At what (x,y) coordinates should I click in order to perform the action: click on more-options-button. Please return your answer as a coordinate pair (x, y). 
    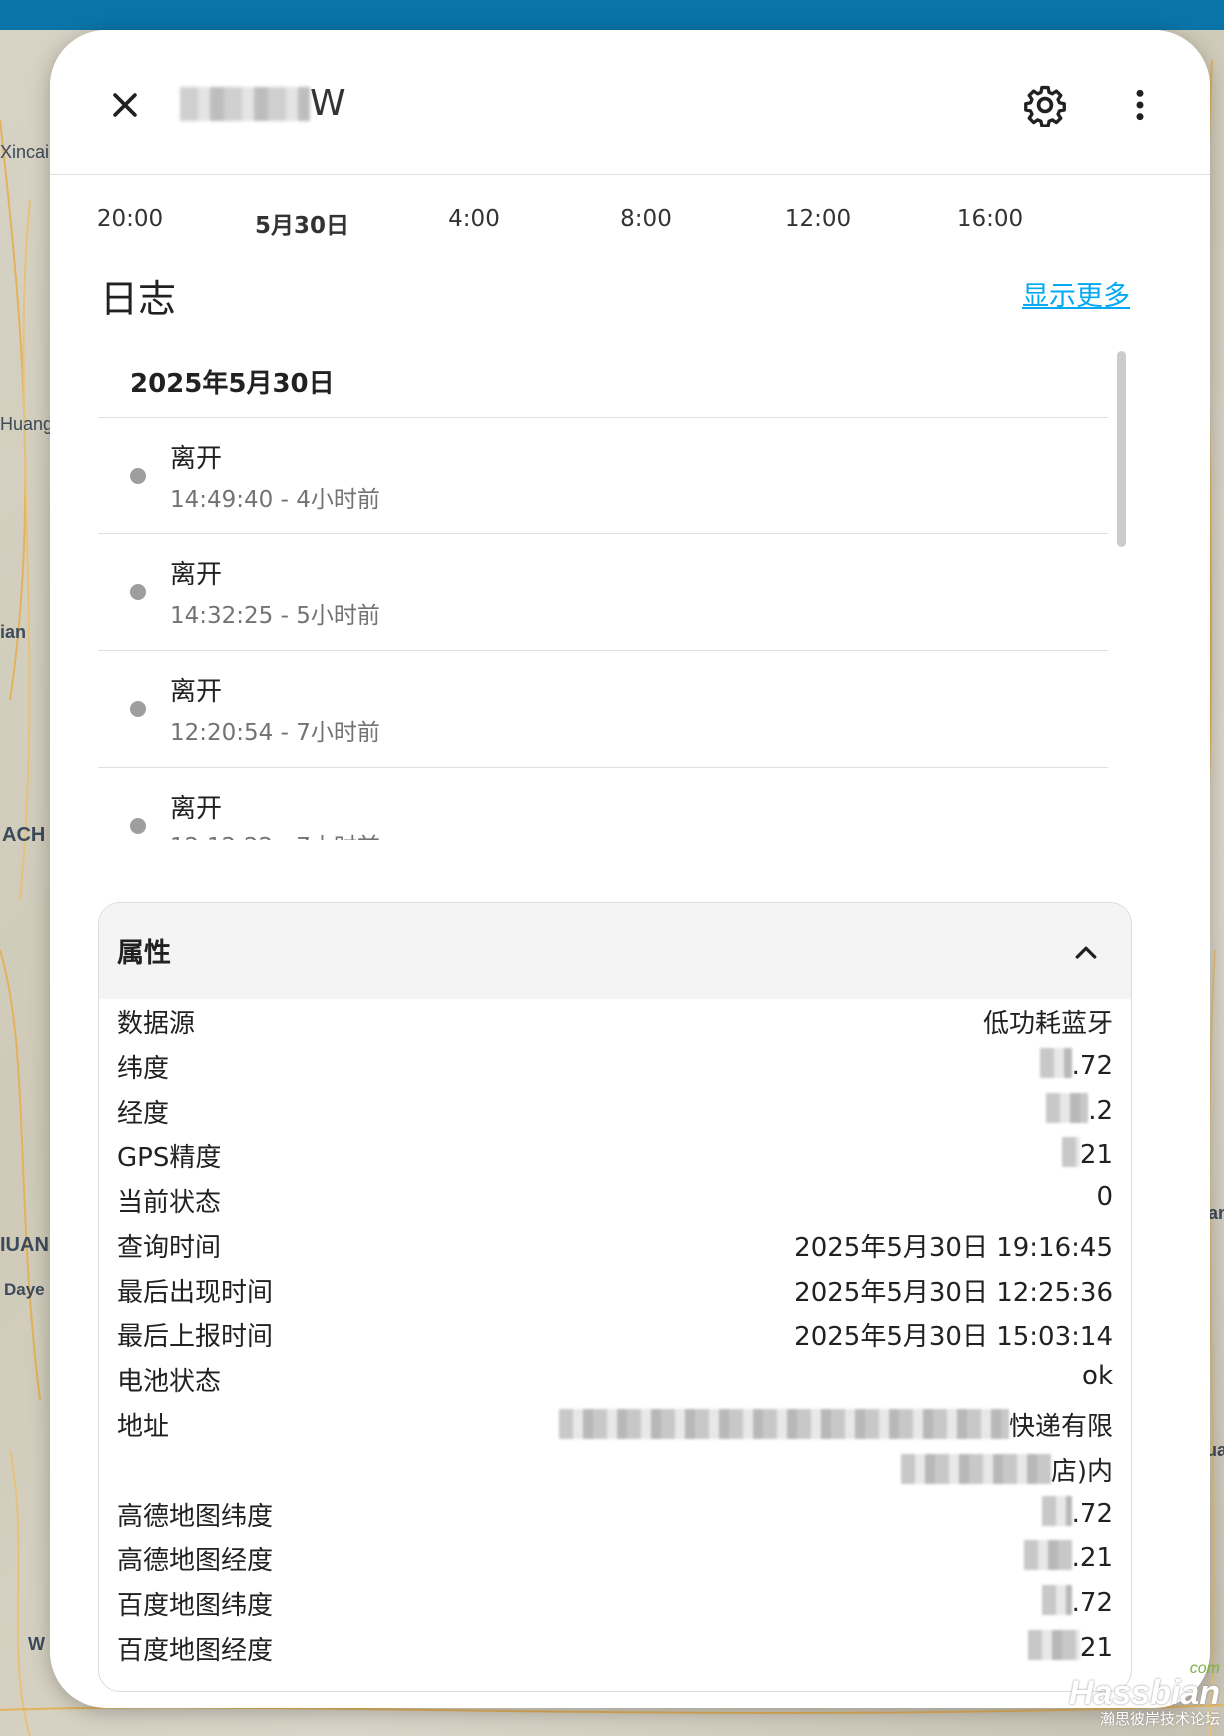
    Looking at the image, I should click on (1140, 105).